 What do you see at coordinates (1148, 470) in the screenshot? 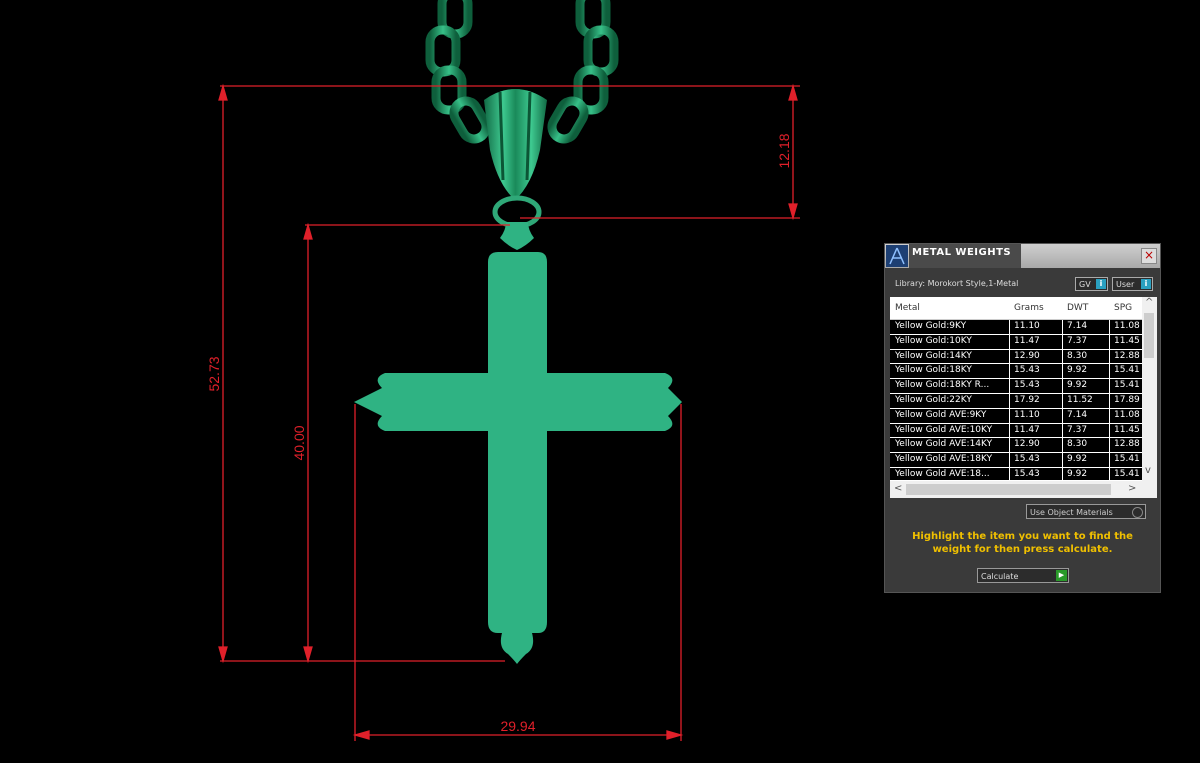
I see `scroll-down-icon: v` at bounding box center [1148, 470].